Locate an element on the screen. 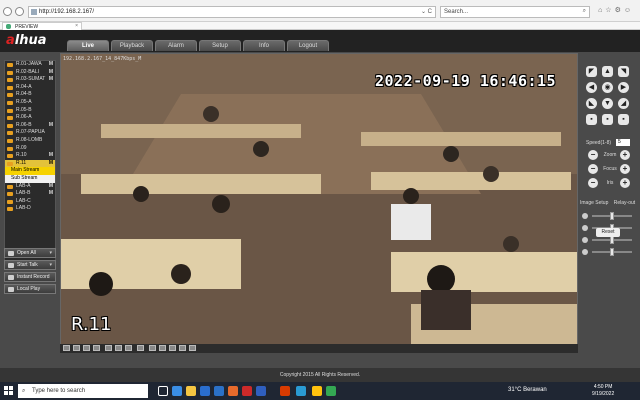 Image resolution: width=640 pixels, height=400 pixels. tab-setup: Setup is located at coordinates (220, 45).